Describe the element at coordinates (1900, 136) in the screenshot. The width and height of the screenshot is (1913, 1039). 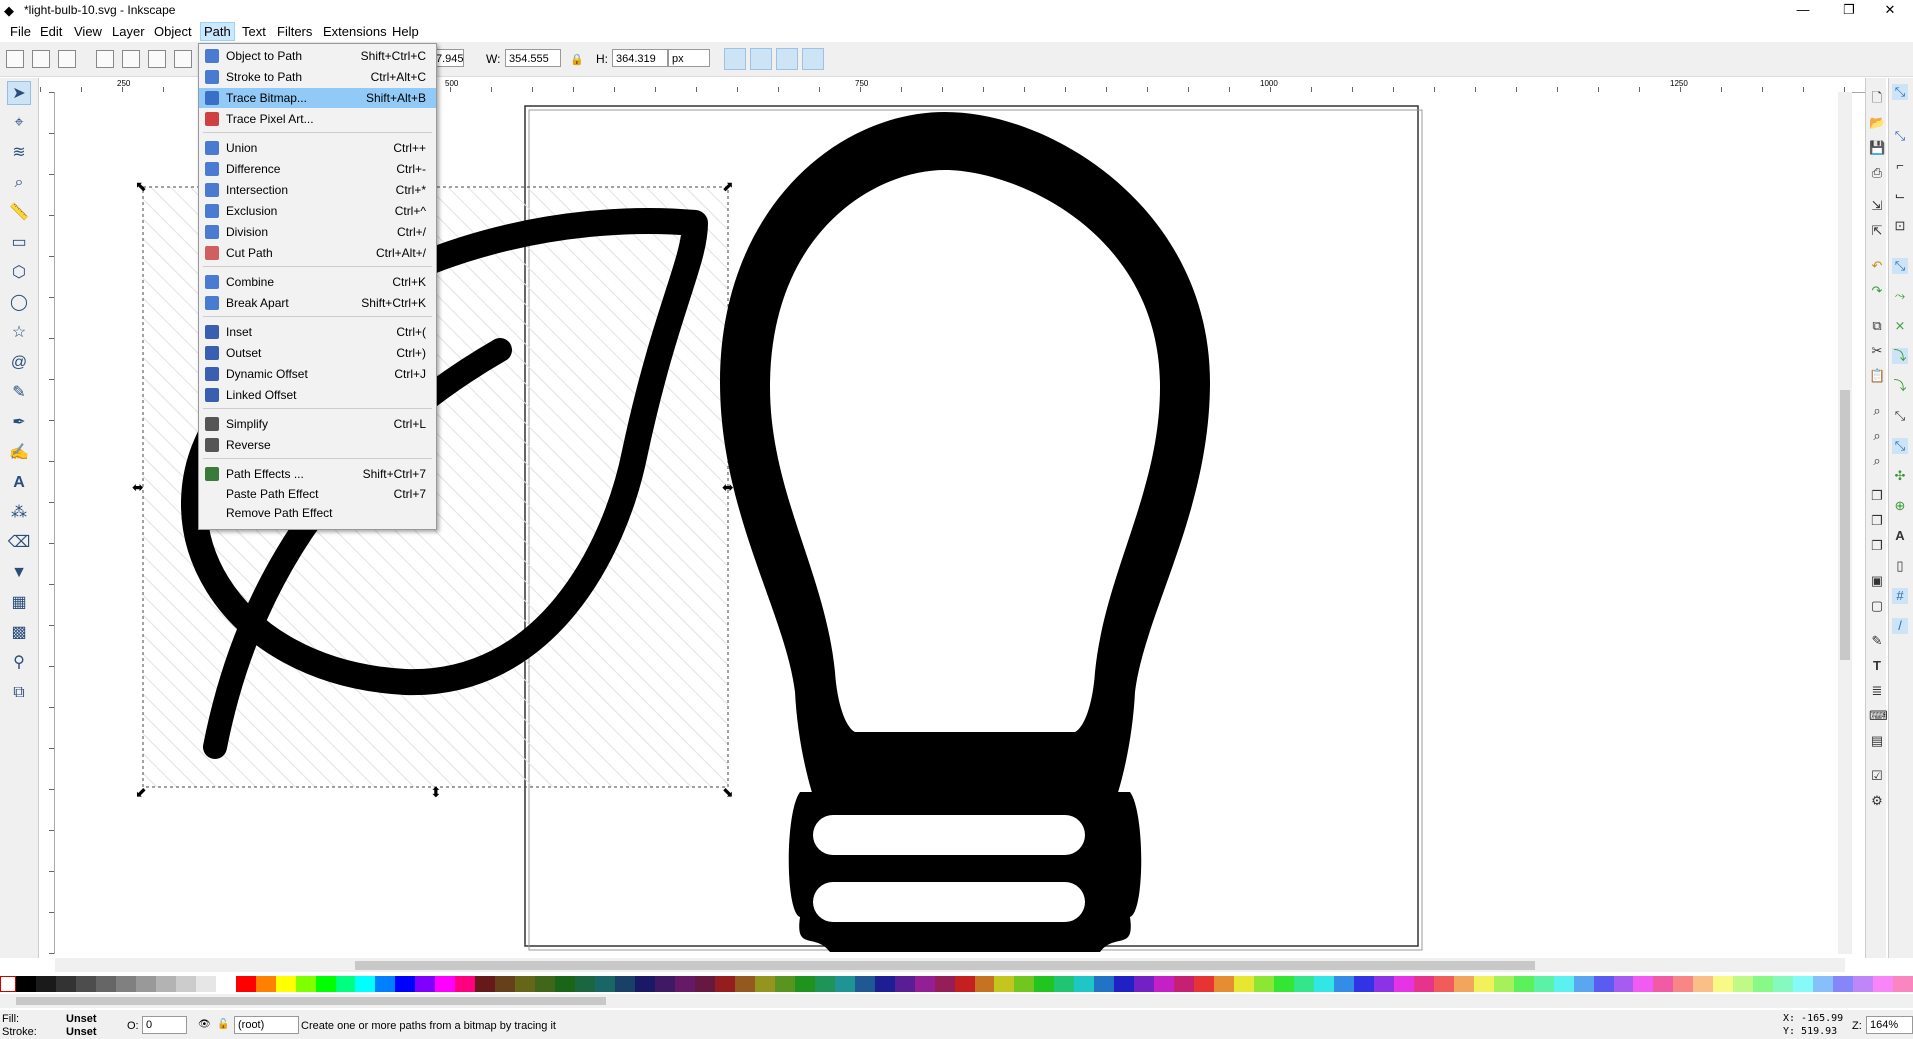
I see `snap-bbox-icon: ⤡` at that location.